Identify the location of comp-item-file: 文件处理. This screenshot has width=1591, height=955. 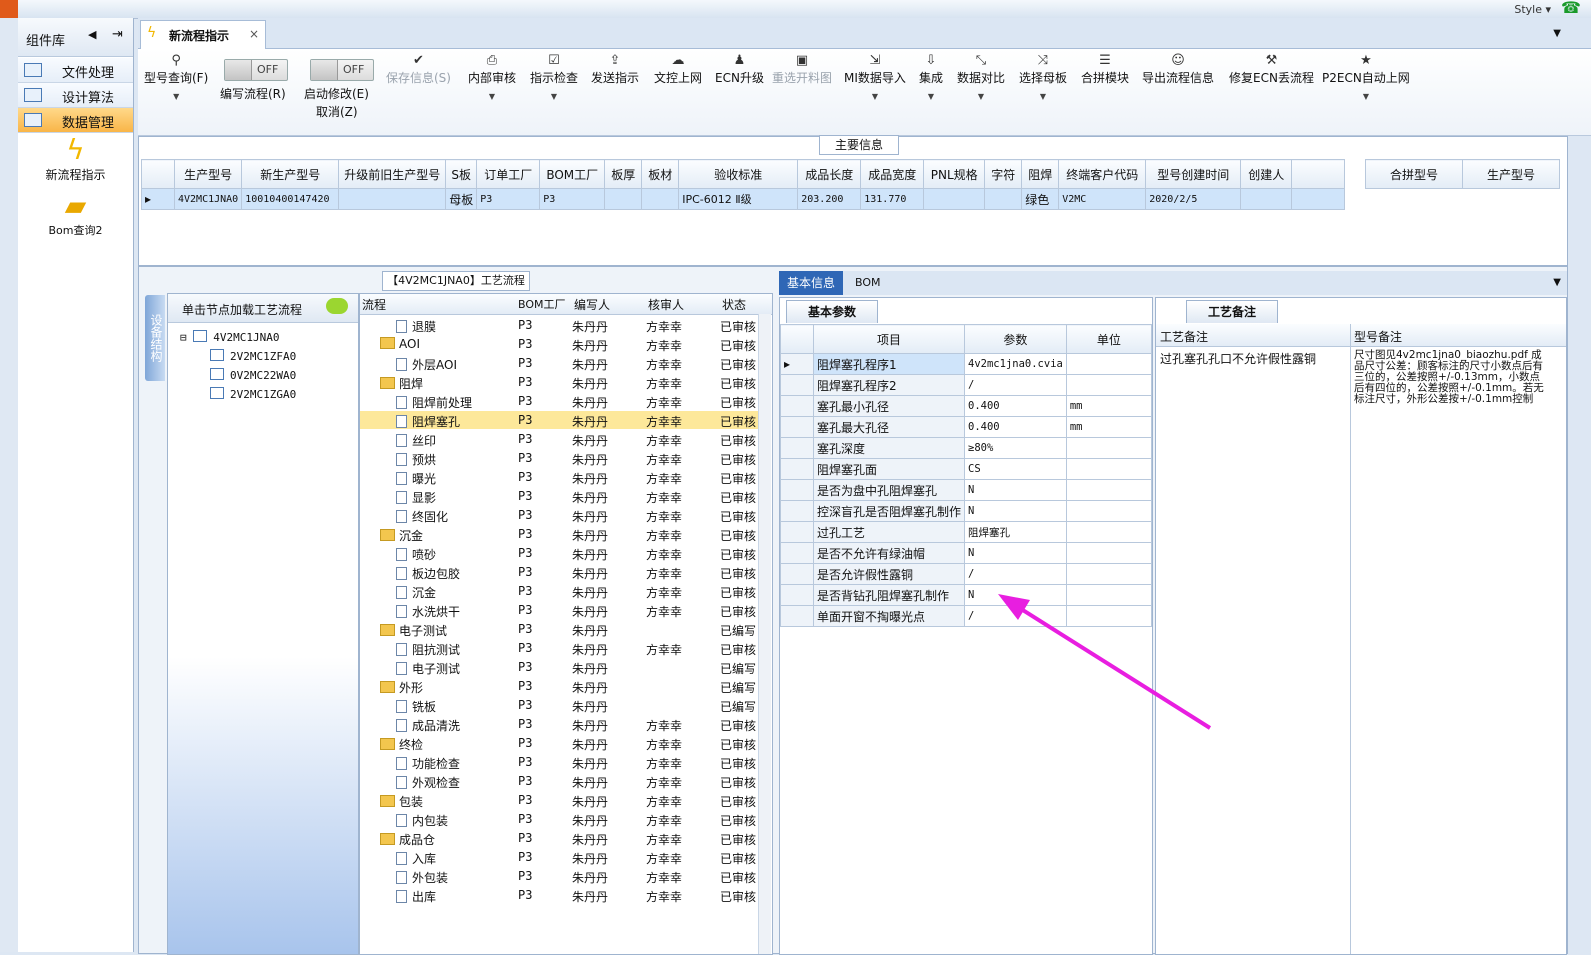
(75, 70).